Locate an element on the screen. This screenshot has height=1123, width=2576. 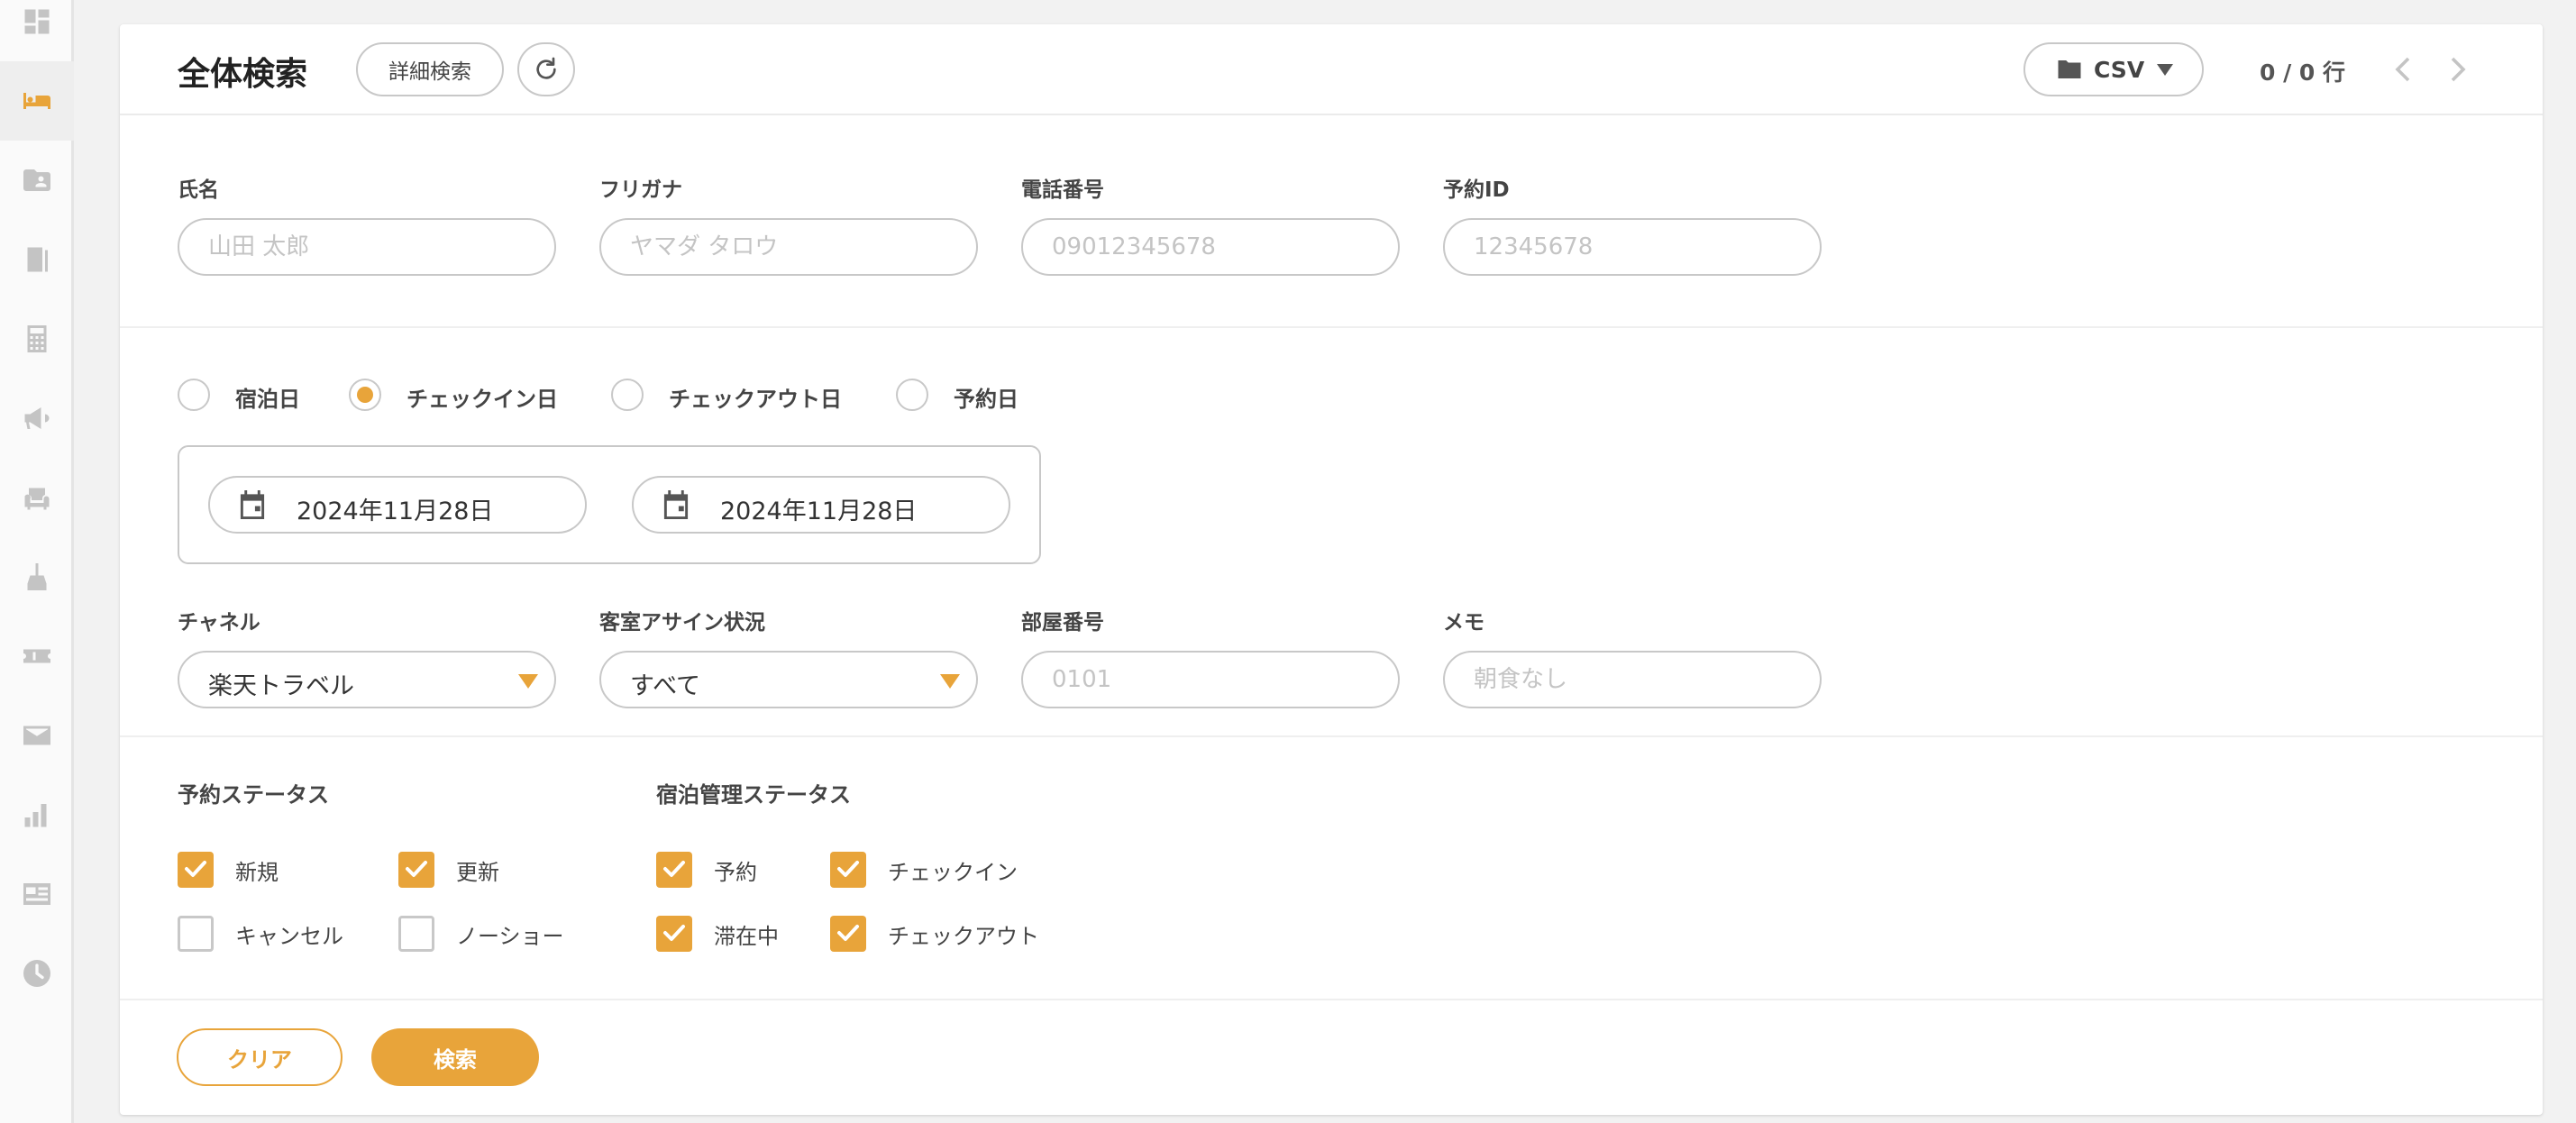
checkbox-status-new is located at coordinates (196, 870).